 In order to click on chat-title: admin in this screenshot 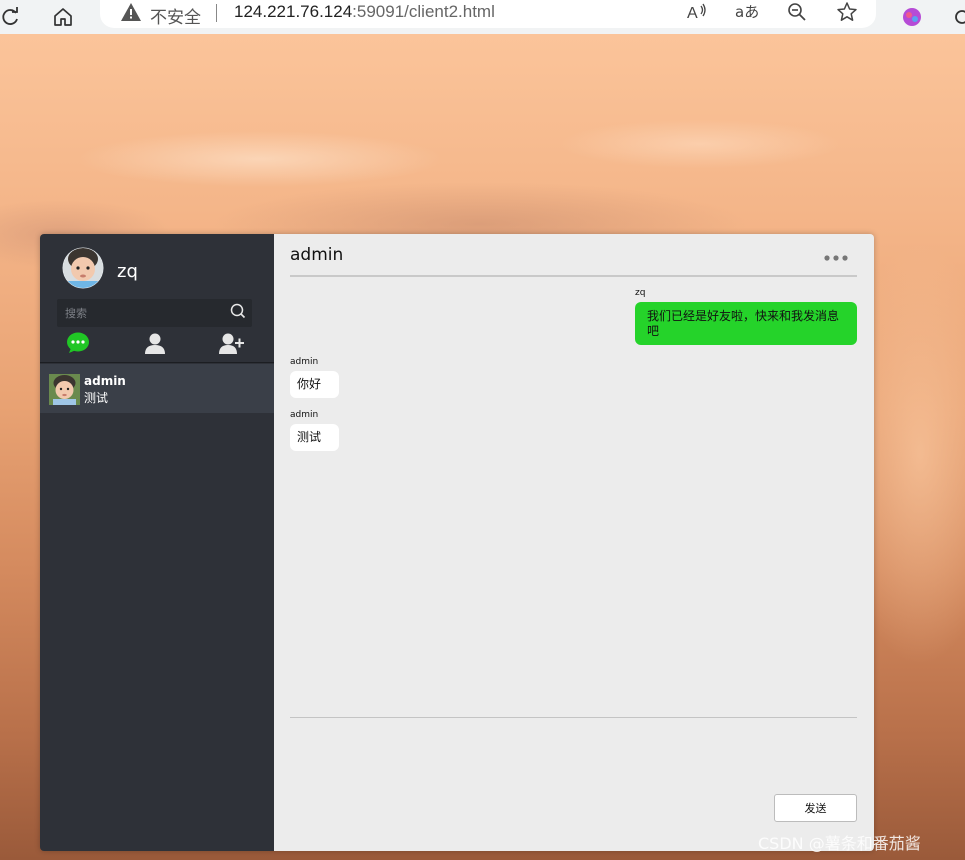, I will do `click(317, 255)`.